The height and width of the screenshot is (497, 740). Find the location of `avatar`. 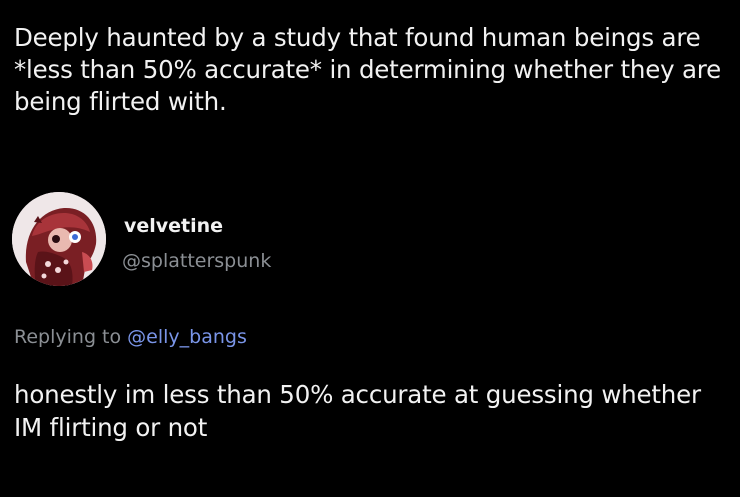

avatar is located at coordinates (59, 239).